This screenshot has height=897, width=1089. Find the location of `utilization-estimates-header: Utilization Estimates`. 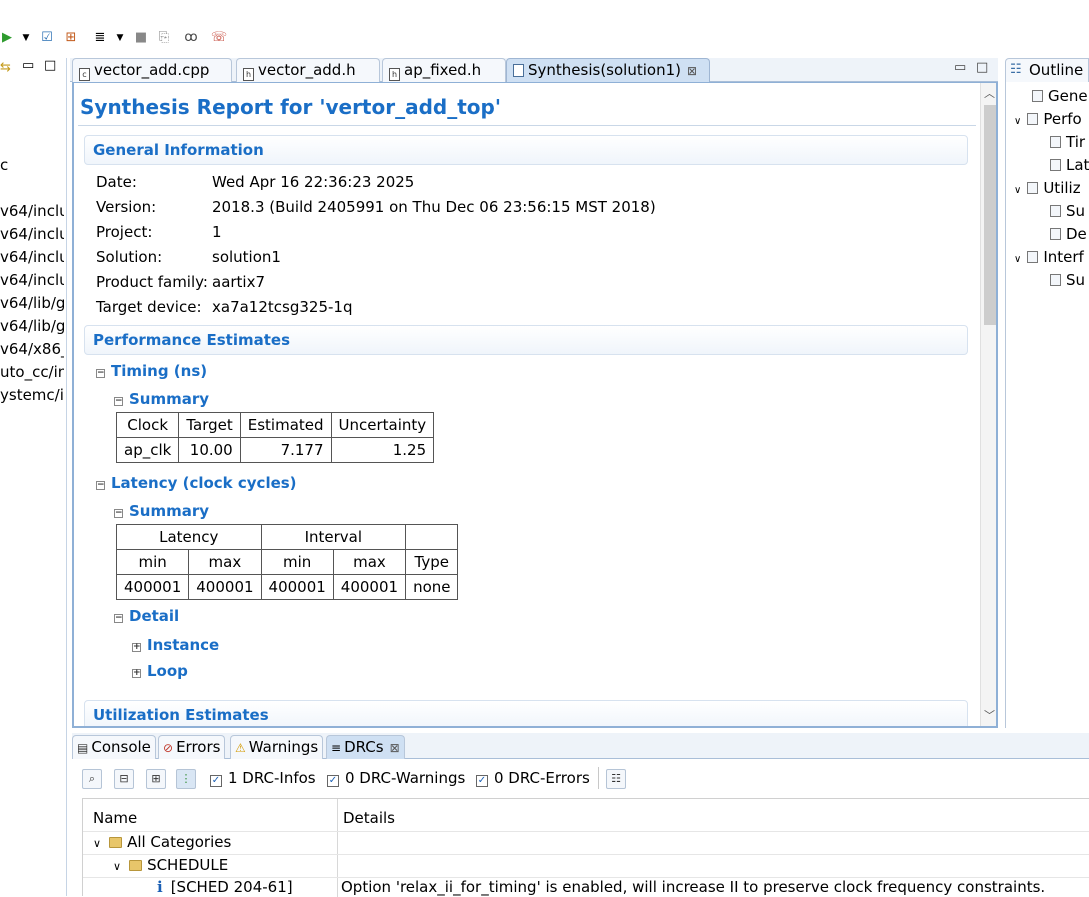

utilization-estimates-header: Utilization Estimates is located at coordinates (526, 713).